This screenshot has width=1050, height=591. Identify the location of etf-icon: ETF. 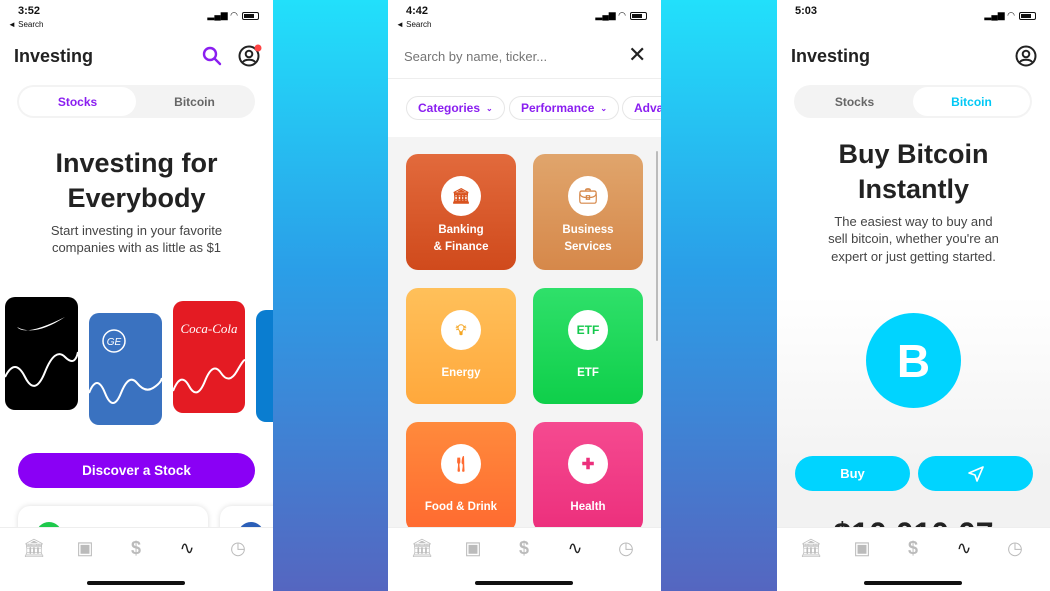
(588, 330).